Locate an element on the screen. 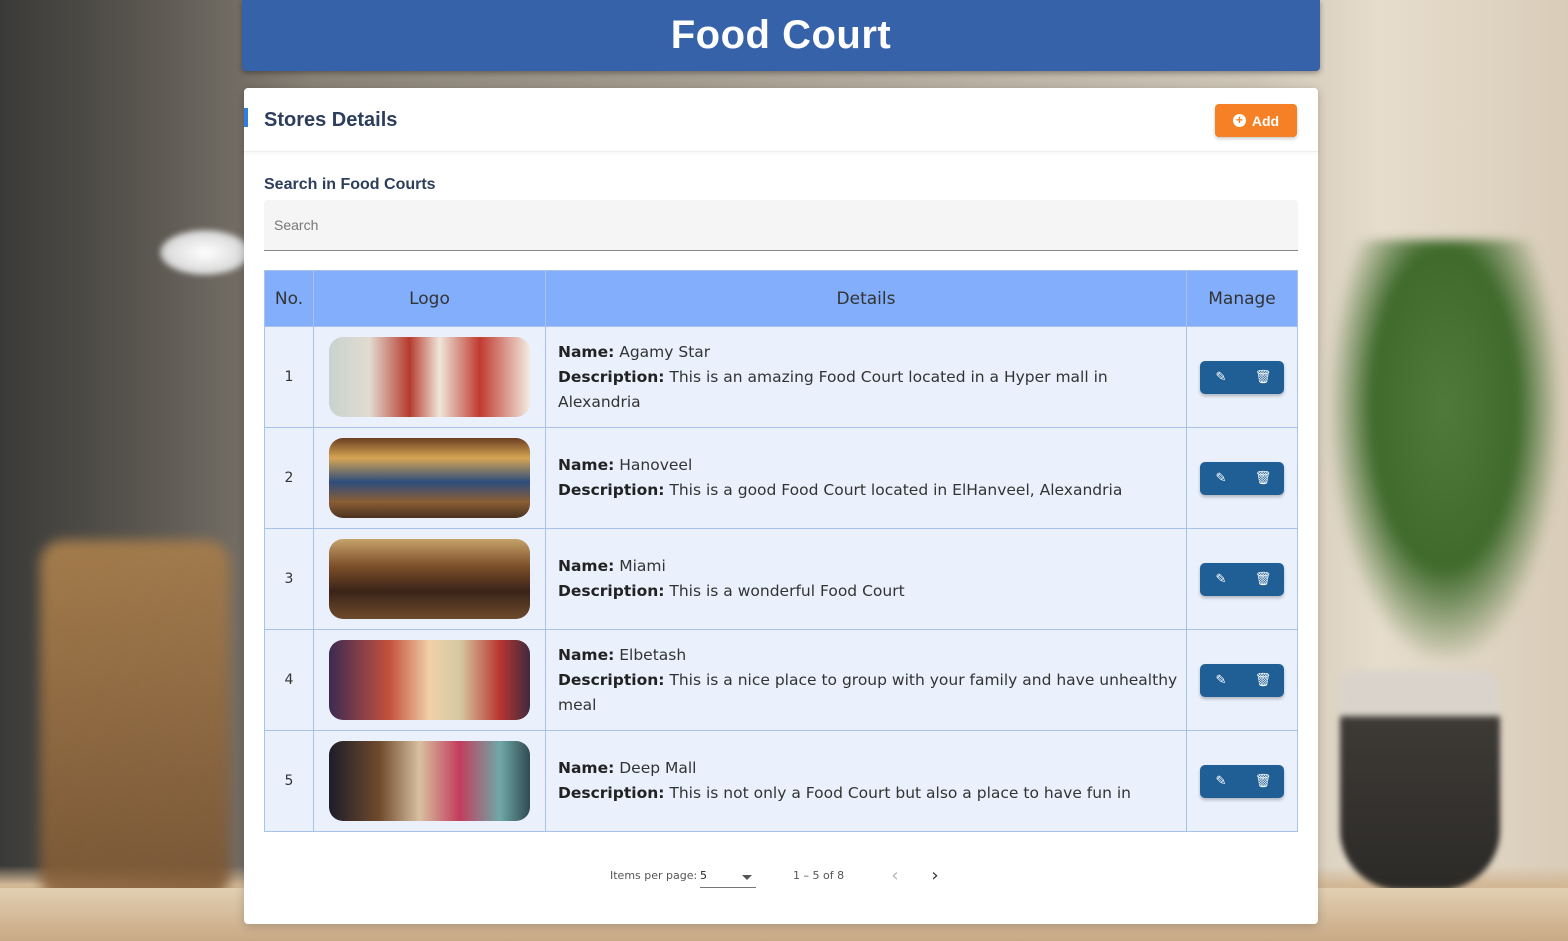 The height and width of the screenshot is (941, 1568). background-chair is located at coordinates (135, 720).